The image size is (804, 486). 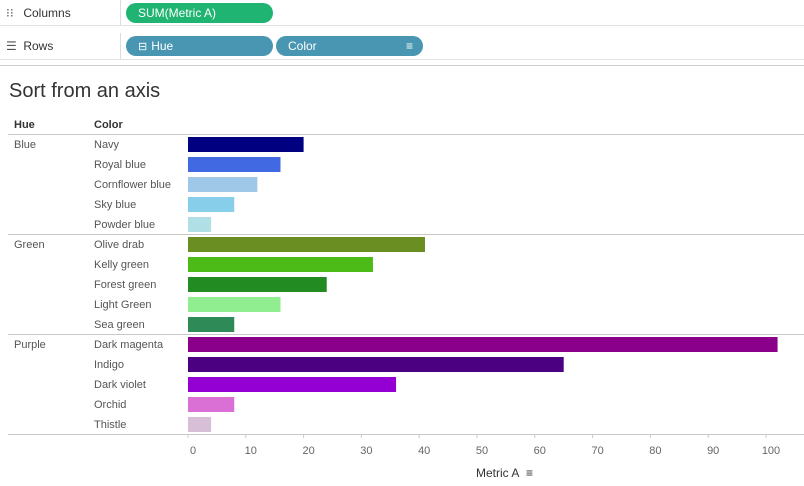 I want to click on bar-dark-magenta, so click(x=483, y=344).